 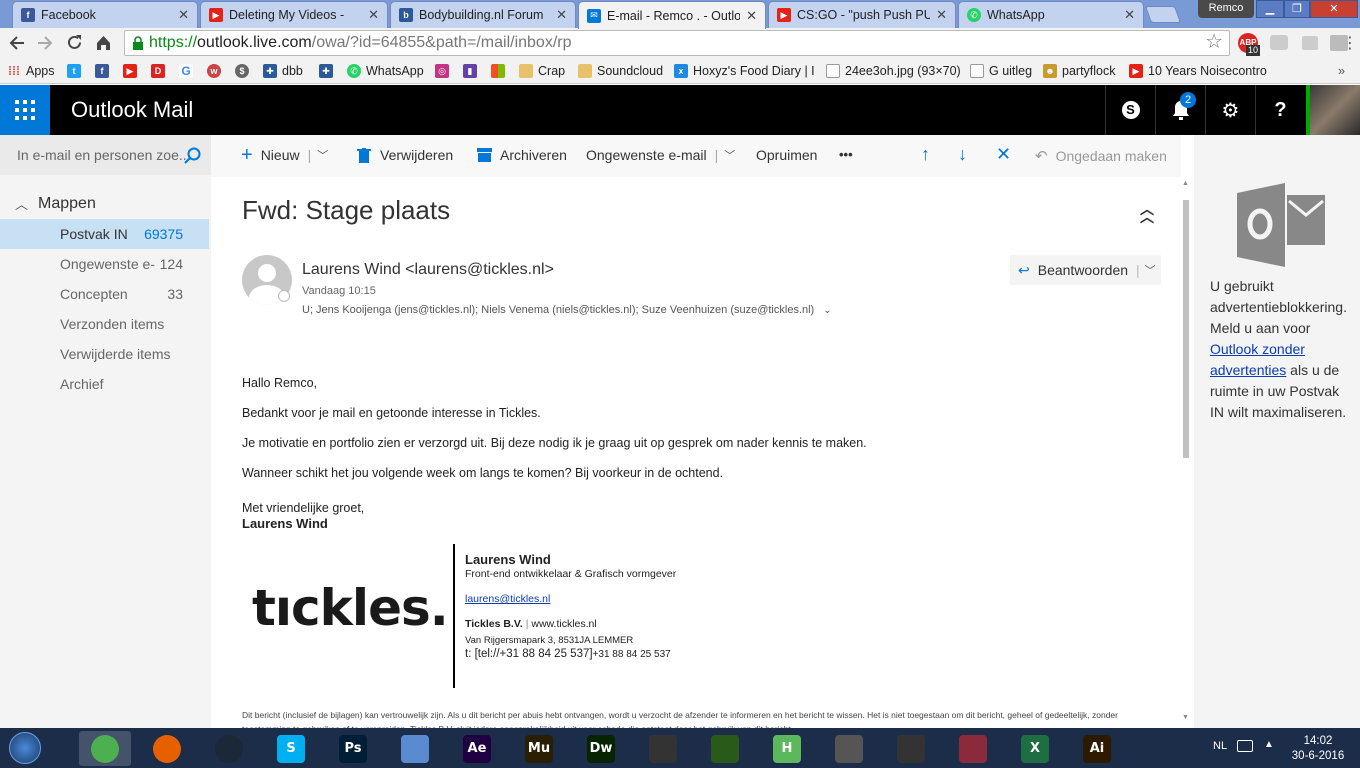 I want to click on reply-button: ↩ Beantwoorden | ﹀, so click(x=1085, y=270).